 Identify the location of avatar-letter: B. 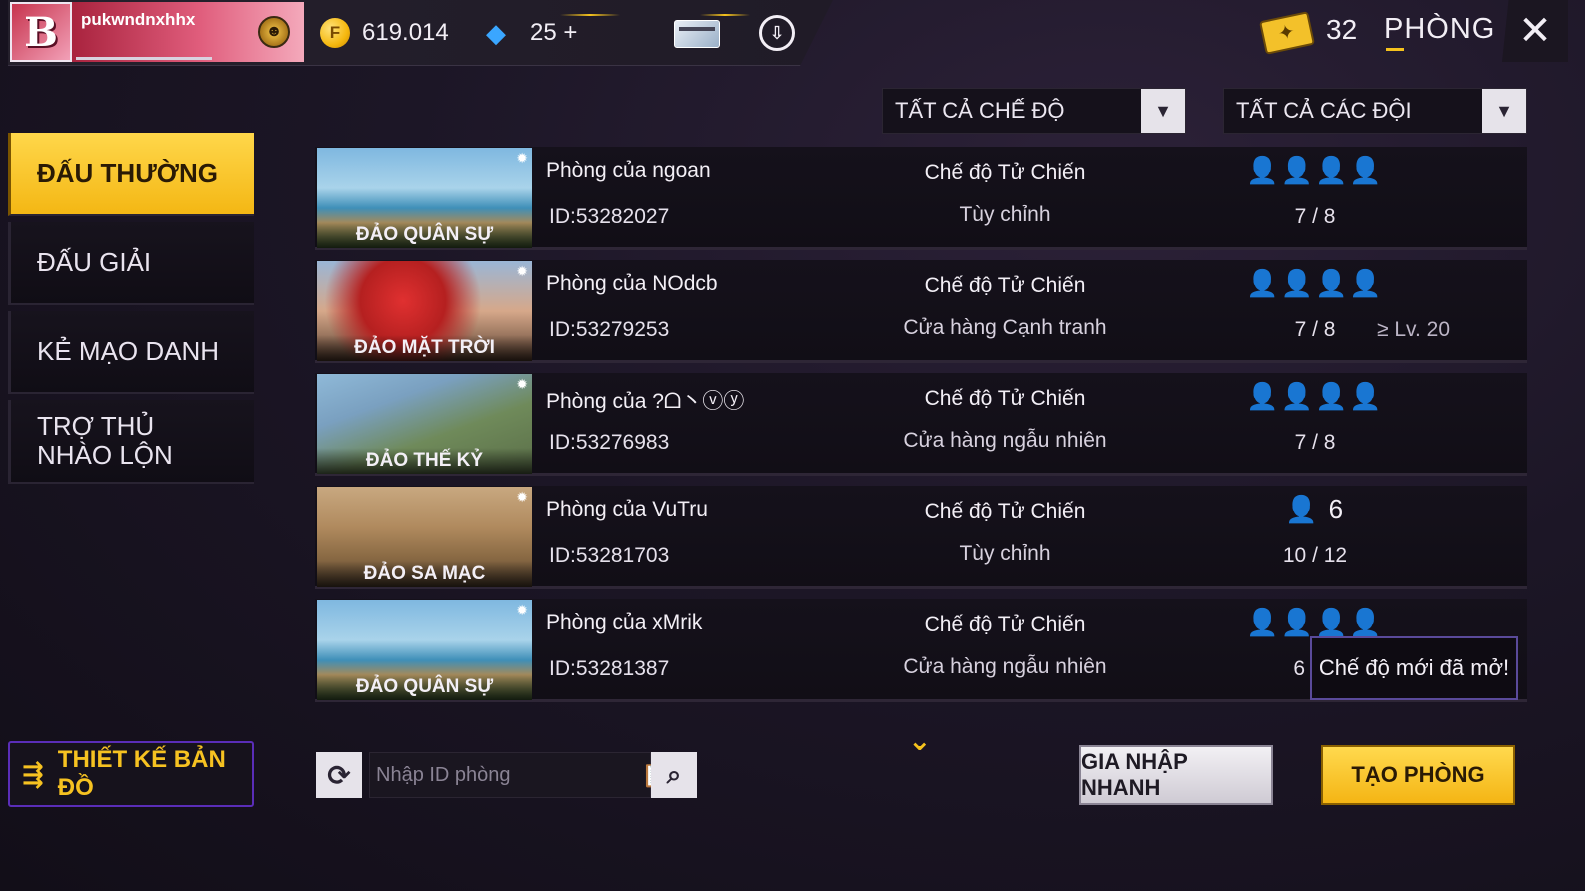
(41, 32).